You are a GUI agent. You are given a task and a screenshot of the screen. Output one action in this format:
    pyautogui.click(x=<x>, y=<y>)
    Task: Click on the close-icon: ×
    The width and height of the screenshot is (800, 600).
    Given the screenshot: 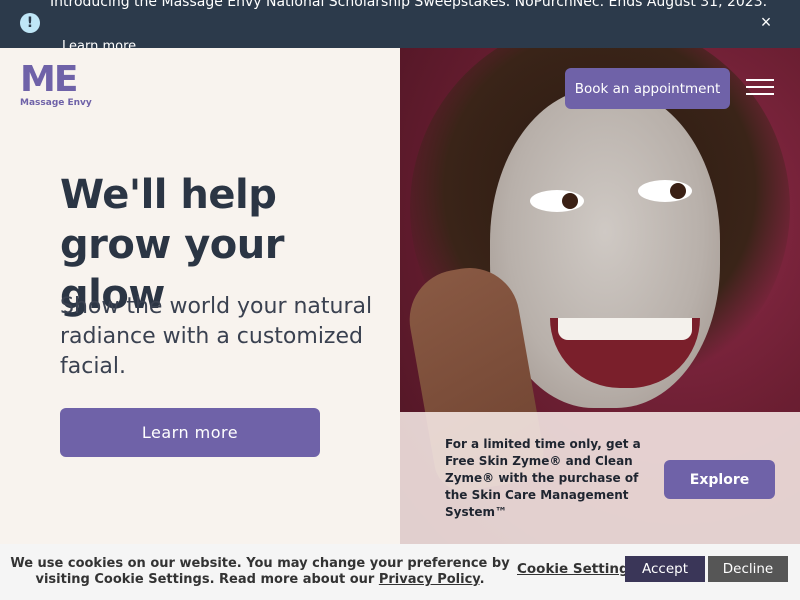 What is the action you would take?
    pyautogui.click(x=766, y=22)
    